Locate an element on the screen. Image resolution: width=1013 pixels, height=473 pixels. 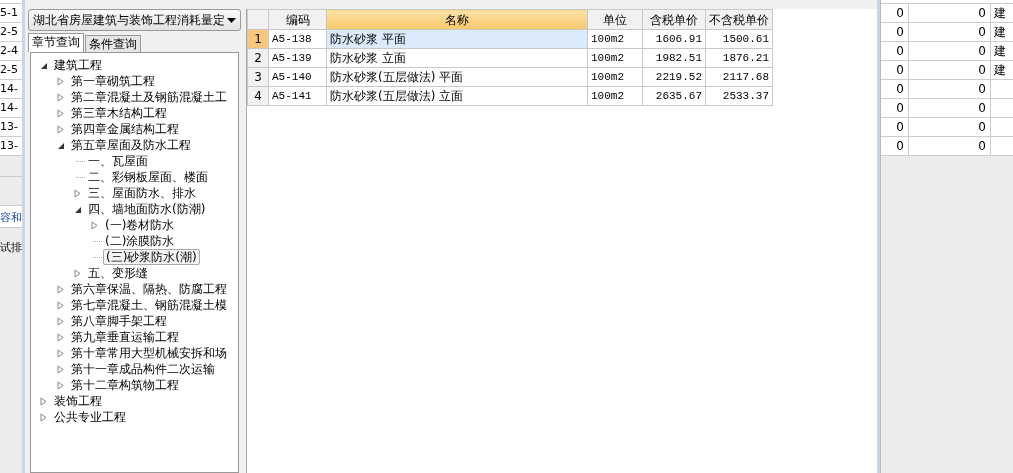
label-text: 试排 is located at coordinates (11, 247).